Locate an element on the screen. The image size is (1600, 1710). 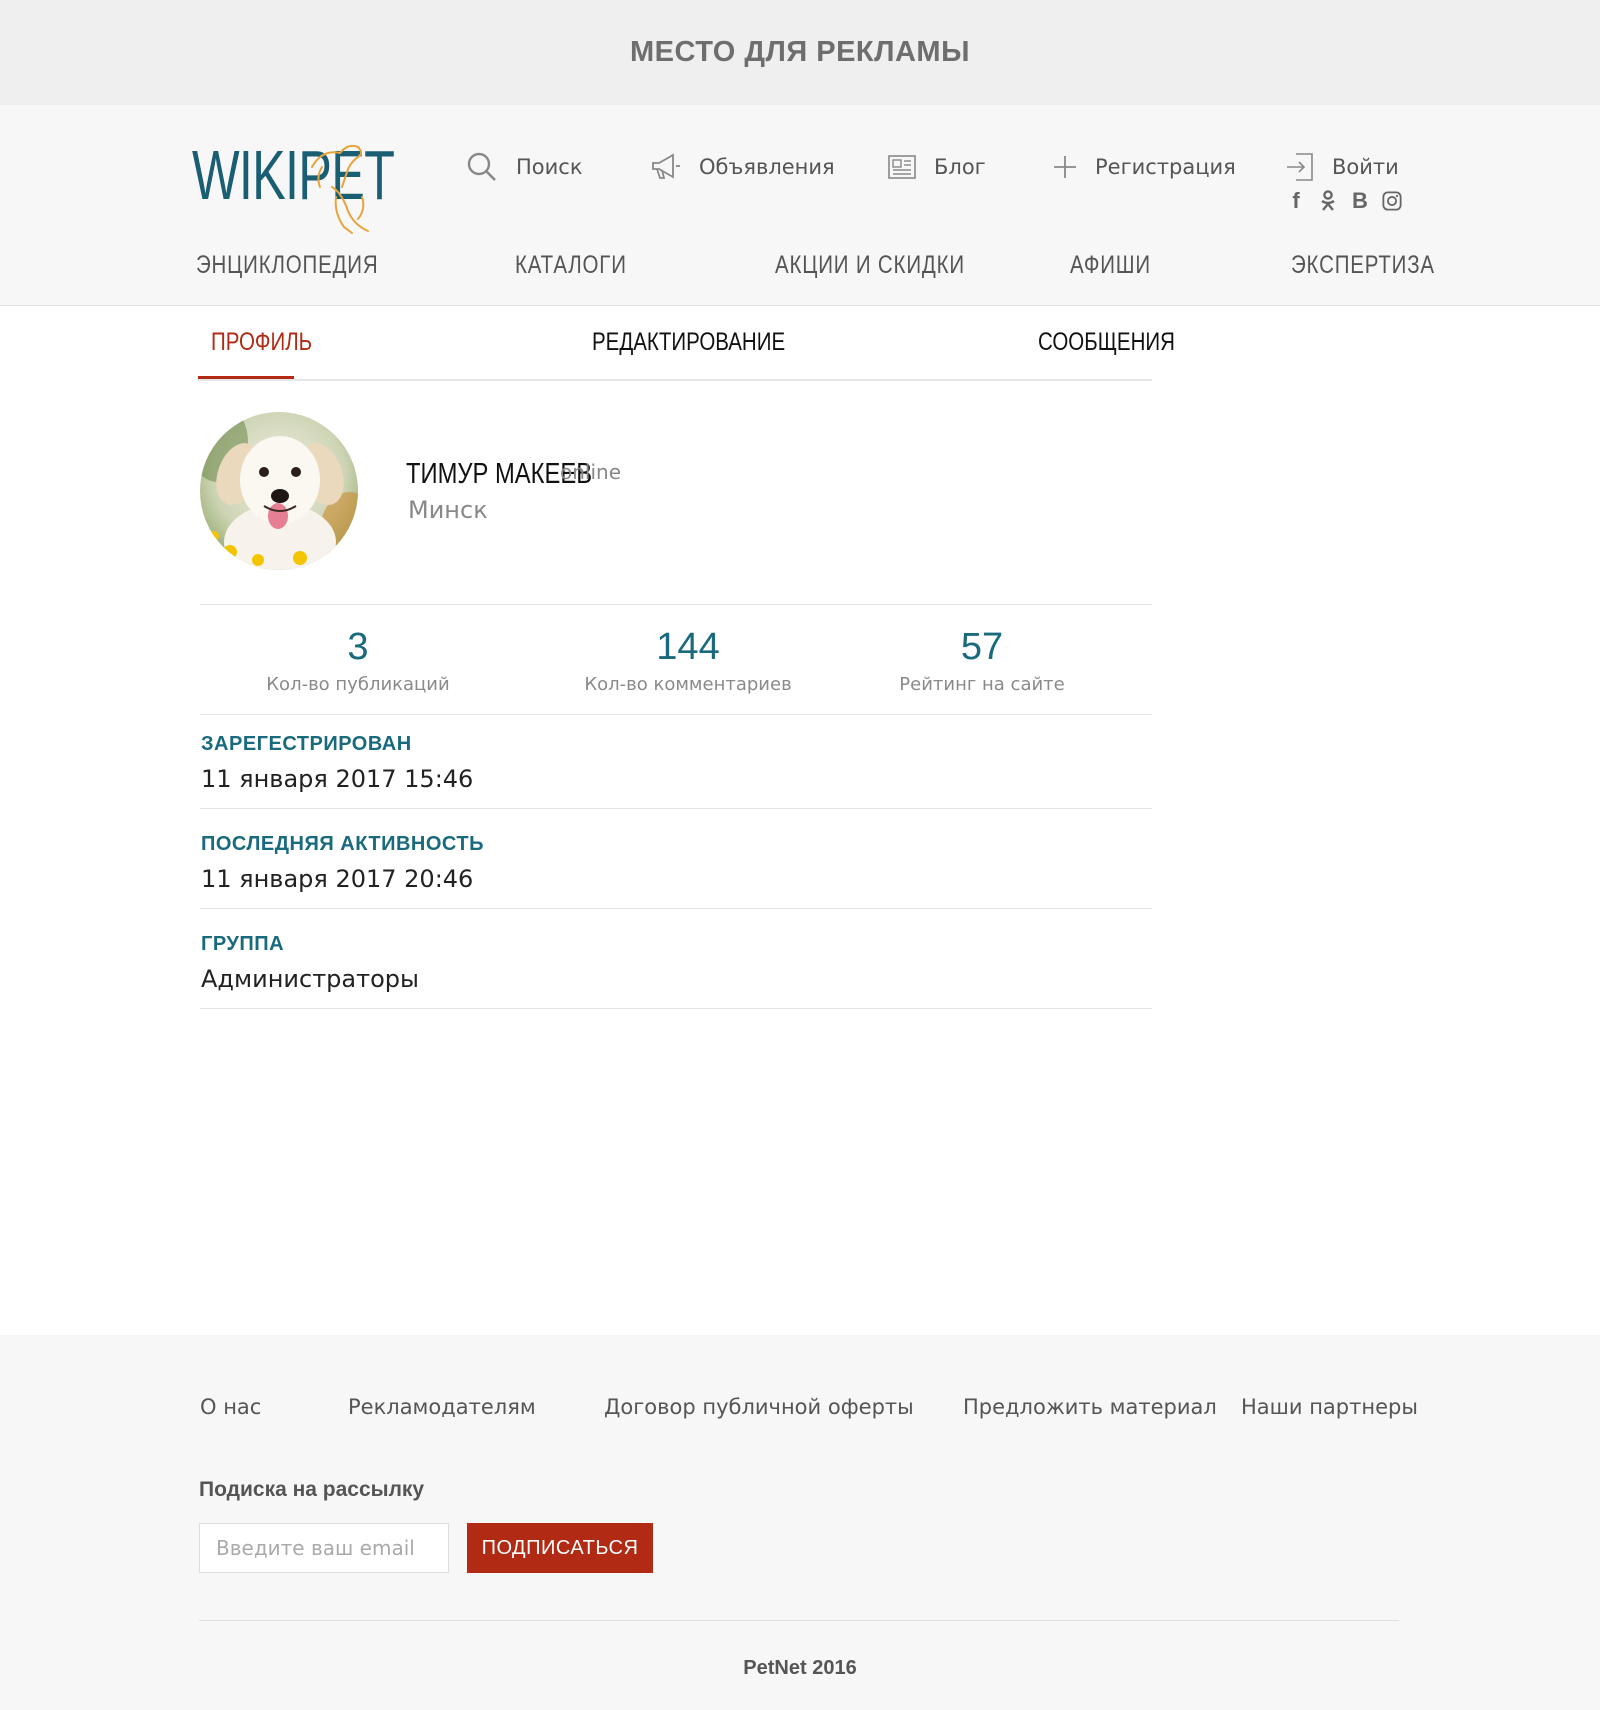
stat-comments-value: 144 is located at coordinates (688, 647).